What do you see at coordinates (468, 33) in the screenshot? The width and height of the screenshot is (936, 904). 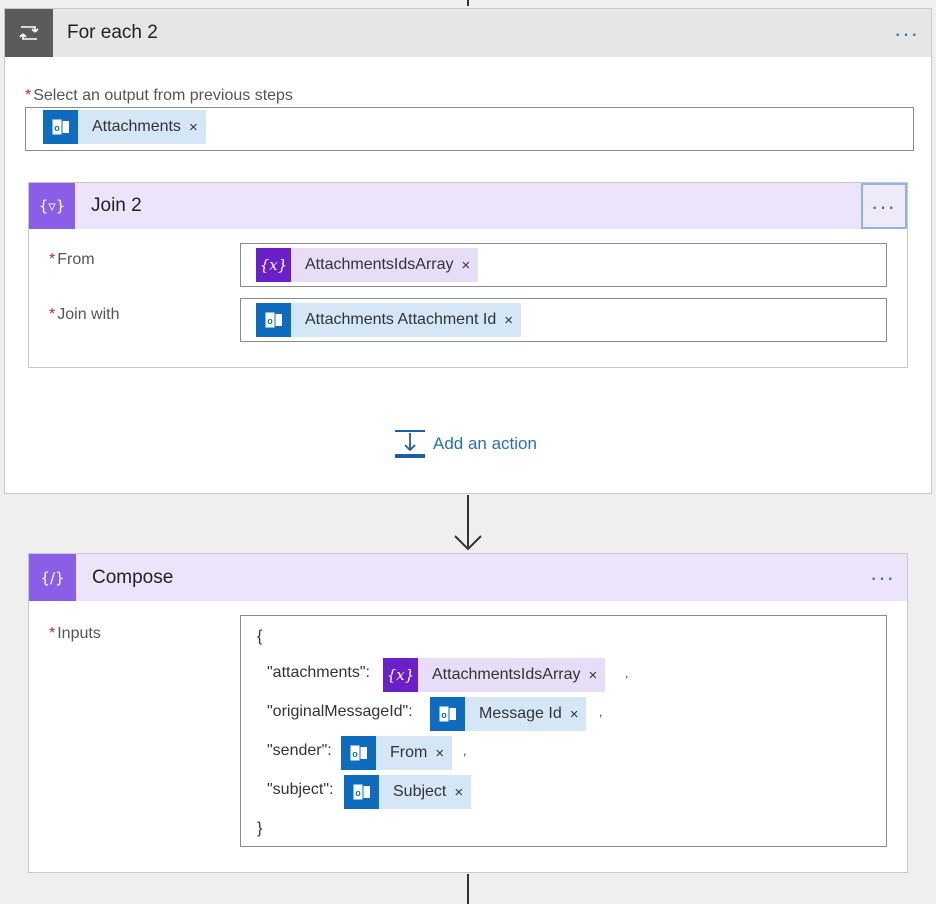 I see `foreach-header: For each 2` at bounding box center [468, 33].